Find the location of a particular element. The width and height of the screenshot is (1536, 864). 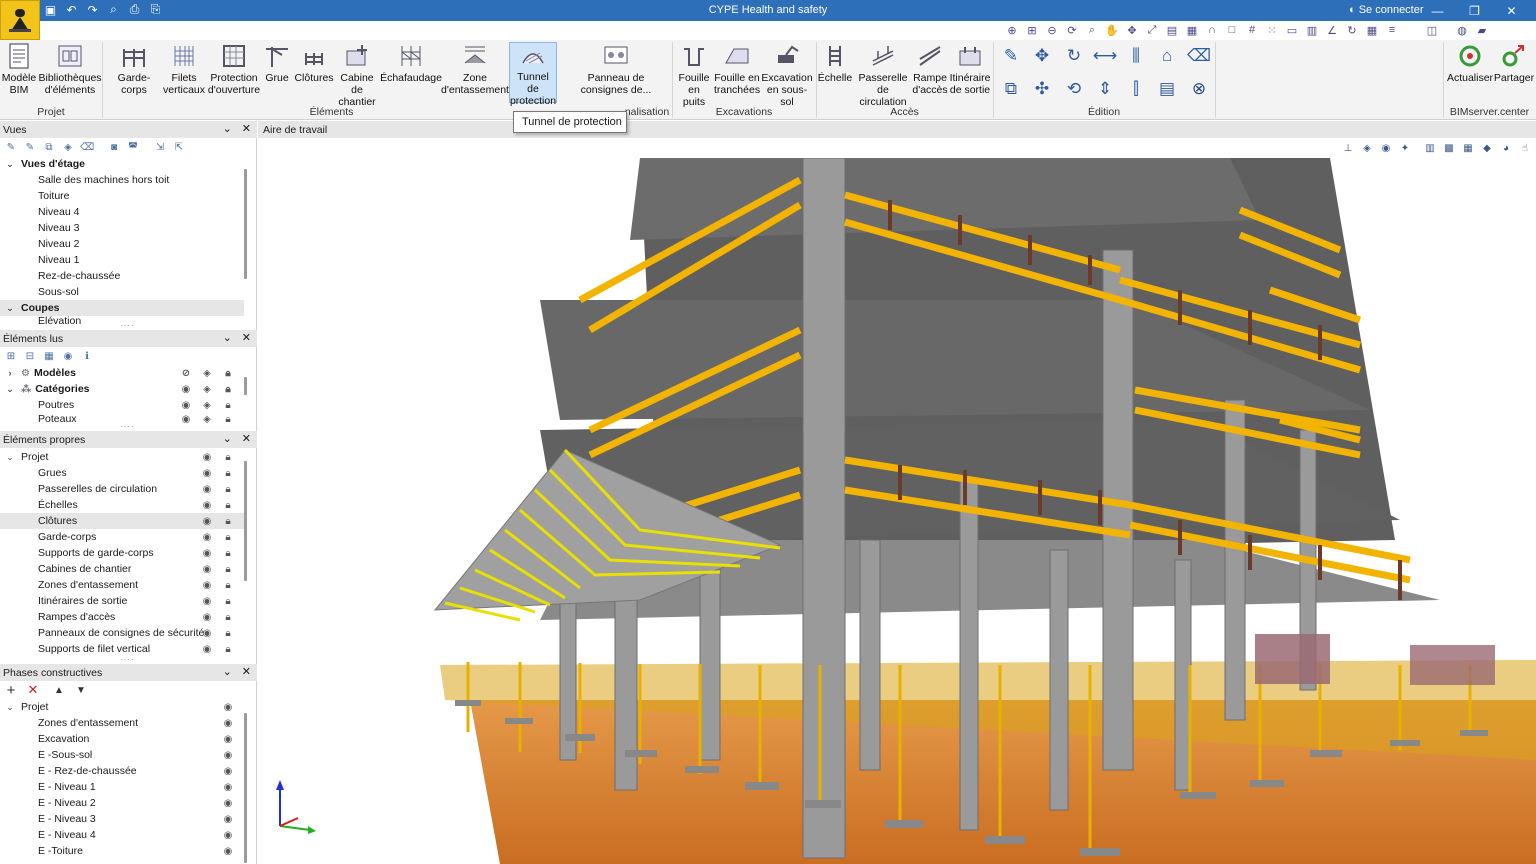

export-icon: ⇱ is located at coordinates (179, 147).